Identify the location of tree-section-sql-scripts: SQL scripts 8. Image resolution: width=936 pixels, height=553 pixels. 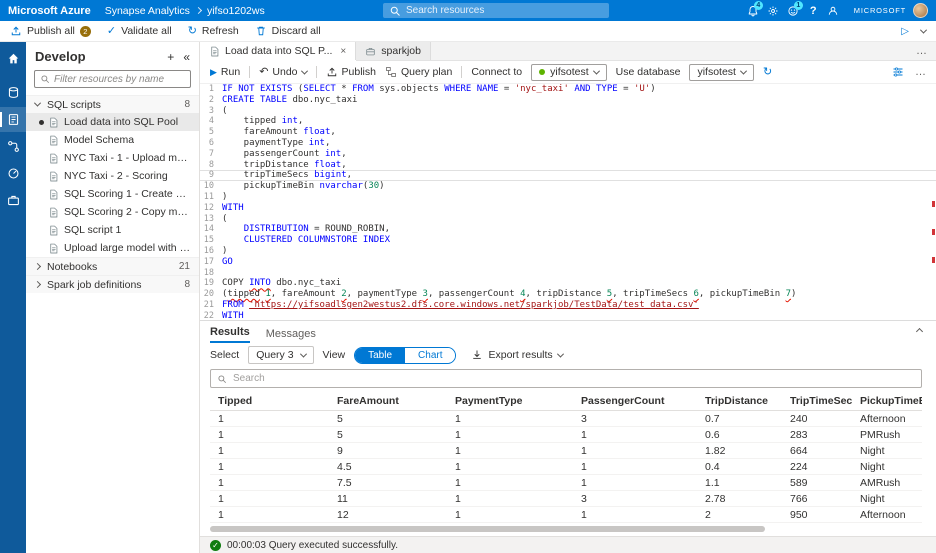
(112, 104).